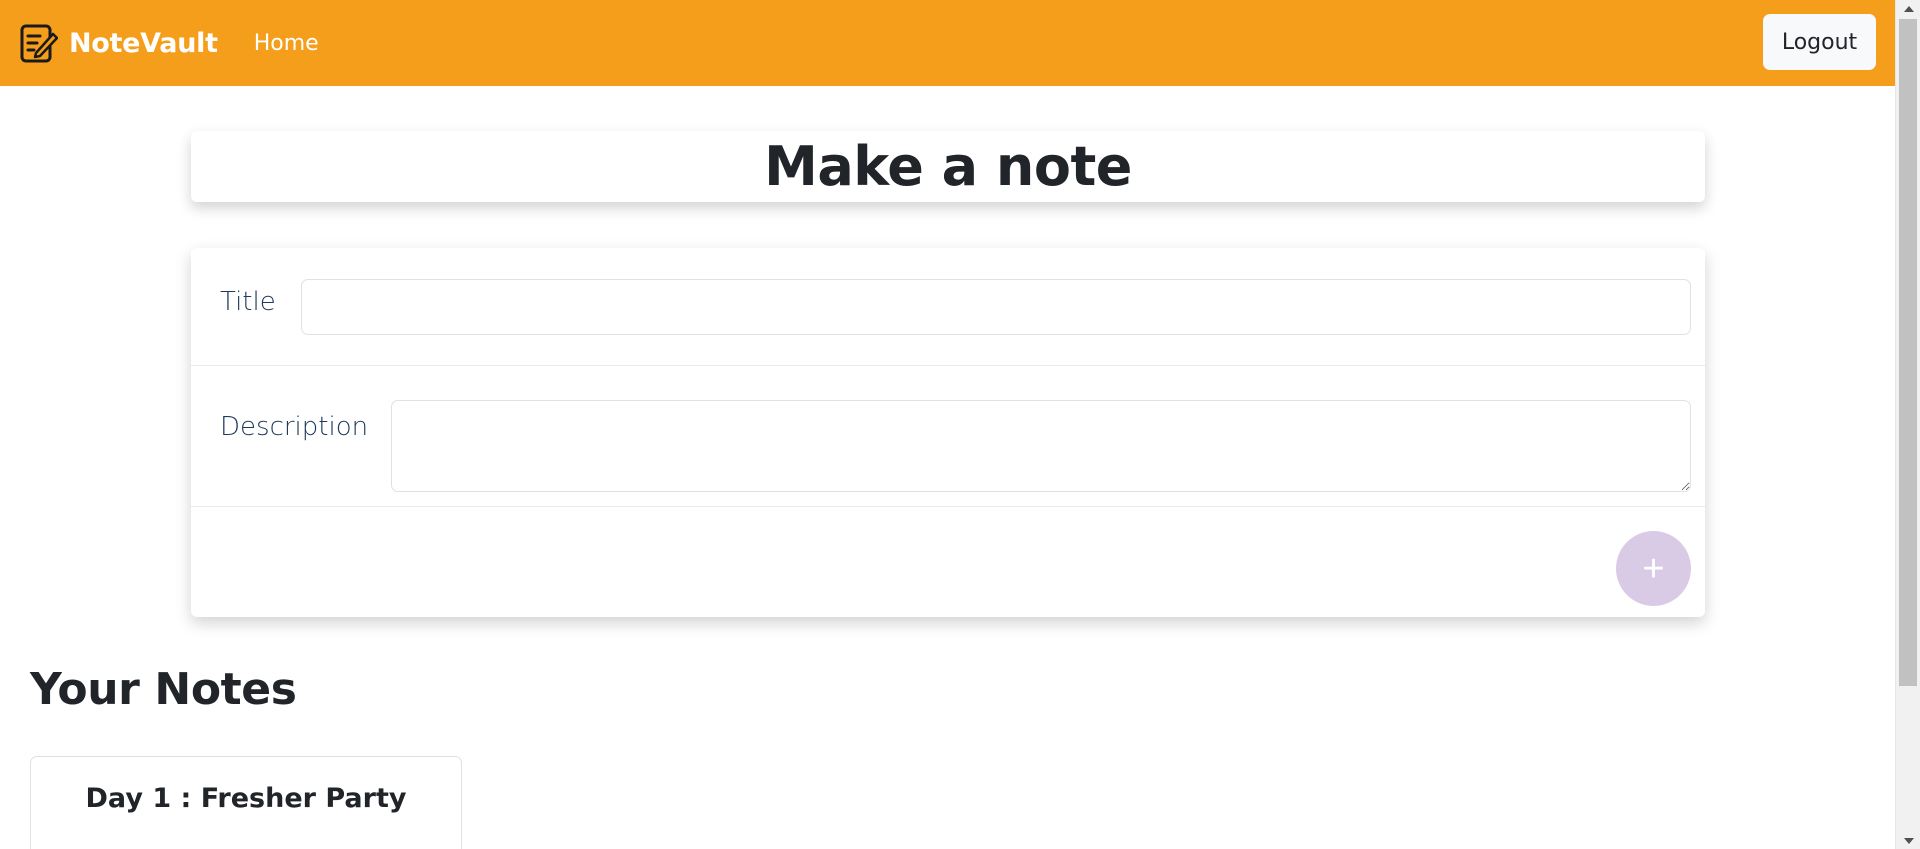 The image size is (1920, 849). What do you see at coordinates (947, 43) in the screenshot?
I see `top-navbar: NoteVault Home Logout` at bounding box center [947, 43].